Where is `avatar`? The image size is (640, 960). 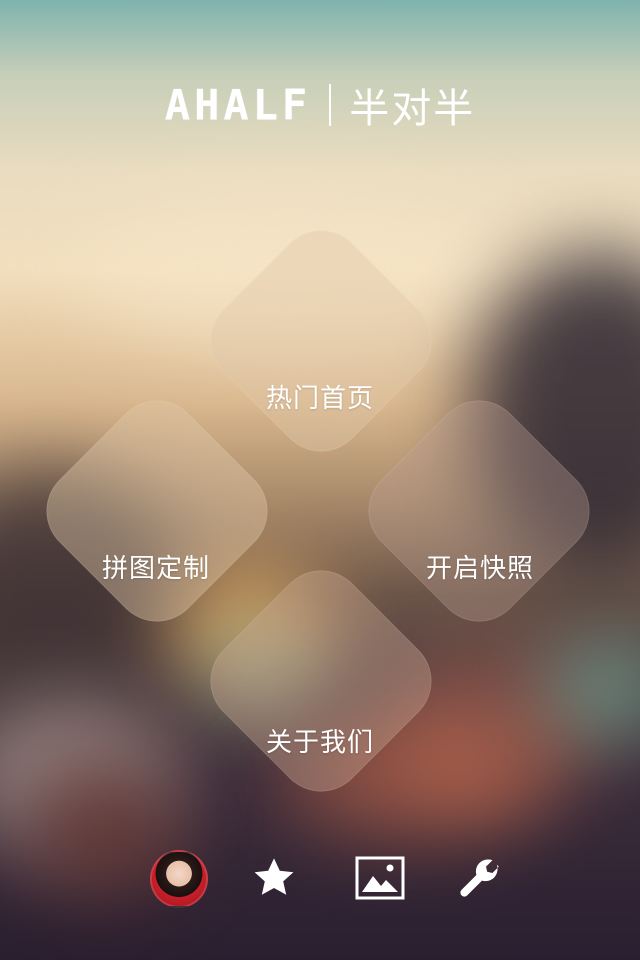 avatar is located at coordinates (179, 879).